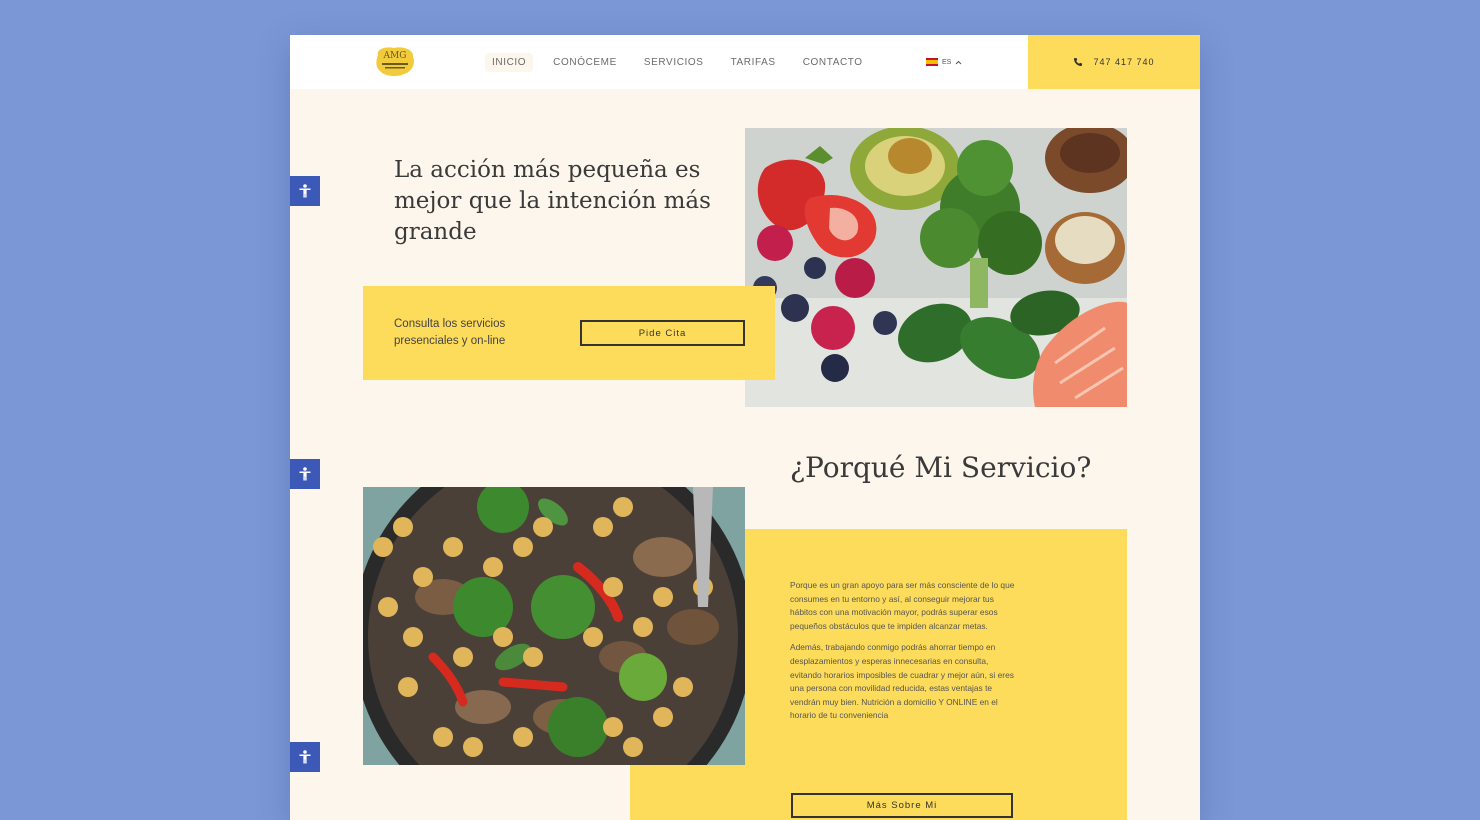 The image size is (1480, 820). What do you see at coordinates (941, 467) in the screenshot?
I see `section-title: ¿Porqué Mi Servicio?` at bounding box center [941, 467].